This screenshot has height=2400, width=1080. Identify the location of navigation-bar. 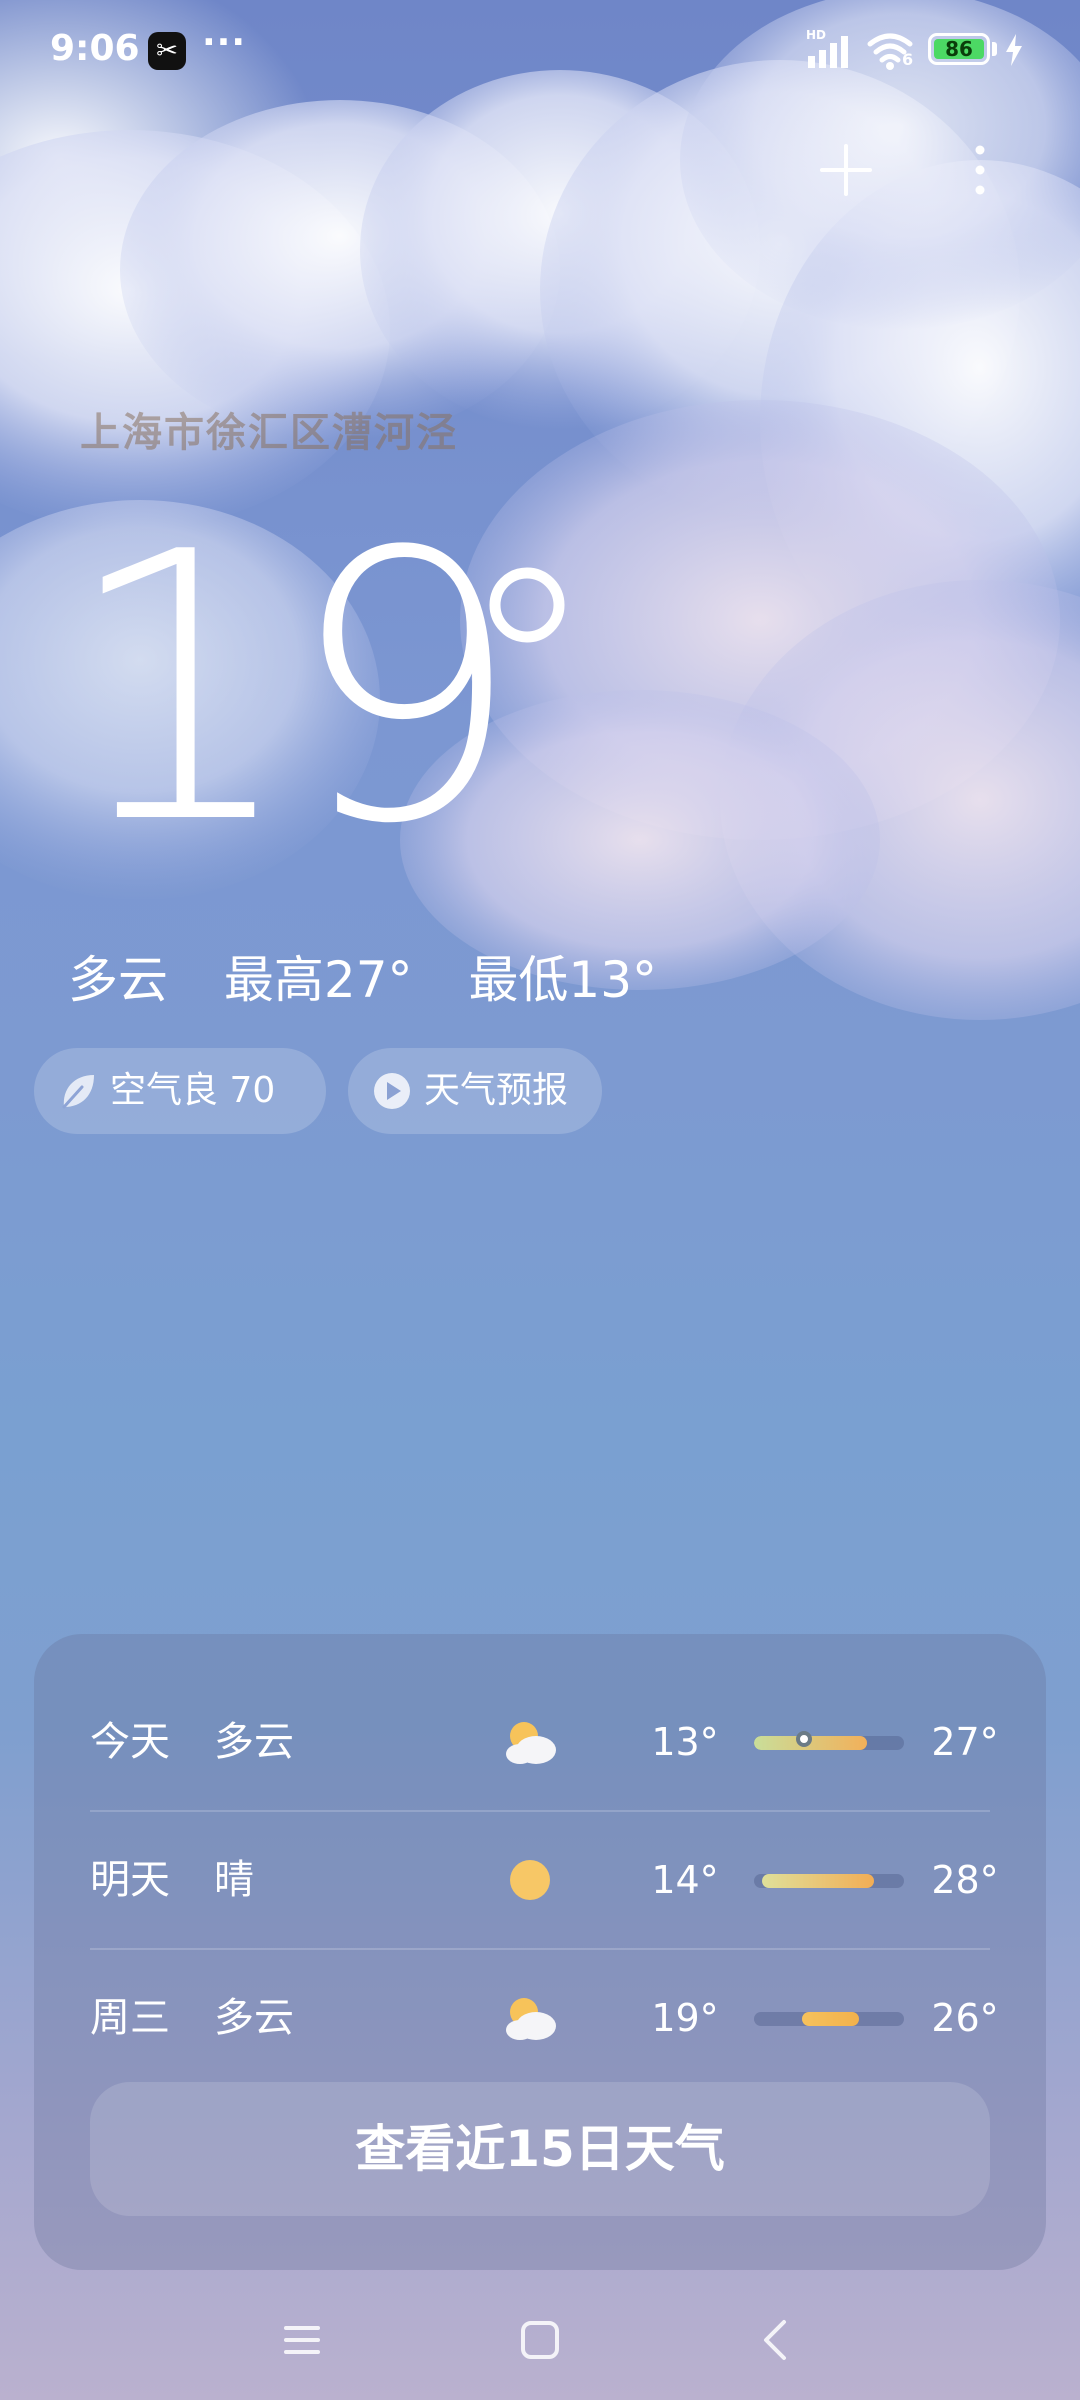
(540, 2345).